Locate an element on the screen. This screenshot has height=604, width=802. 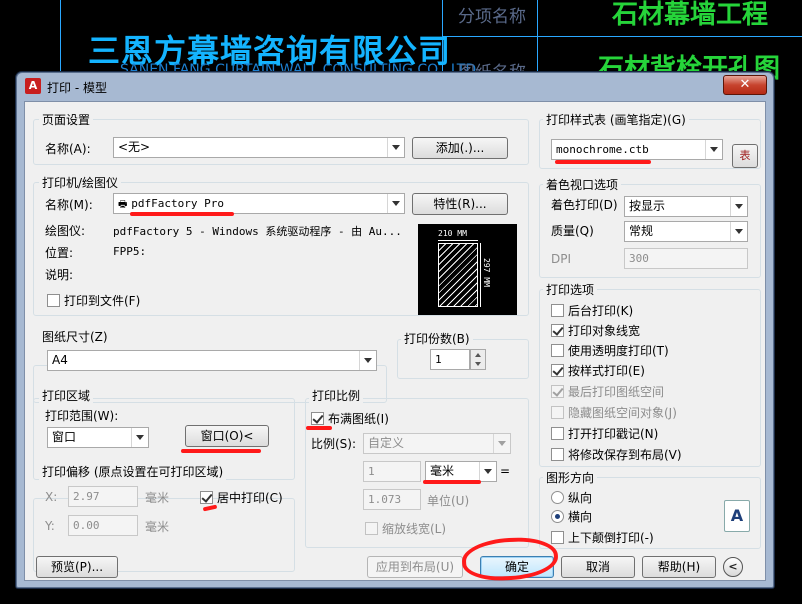
window-select-button: 窗口(O)< is located at coordinates (227, 436).